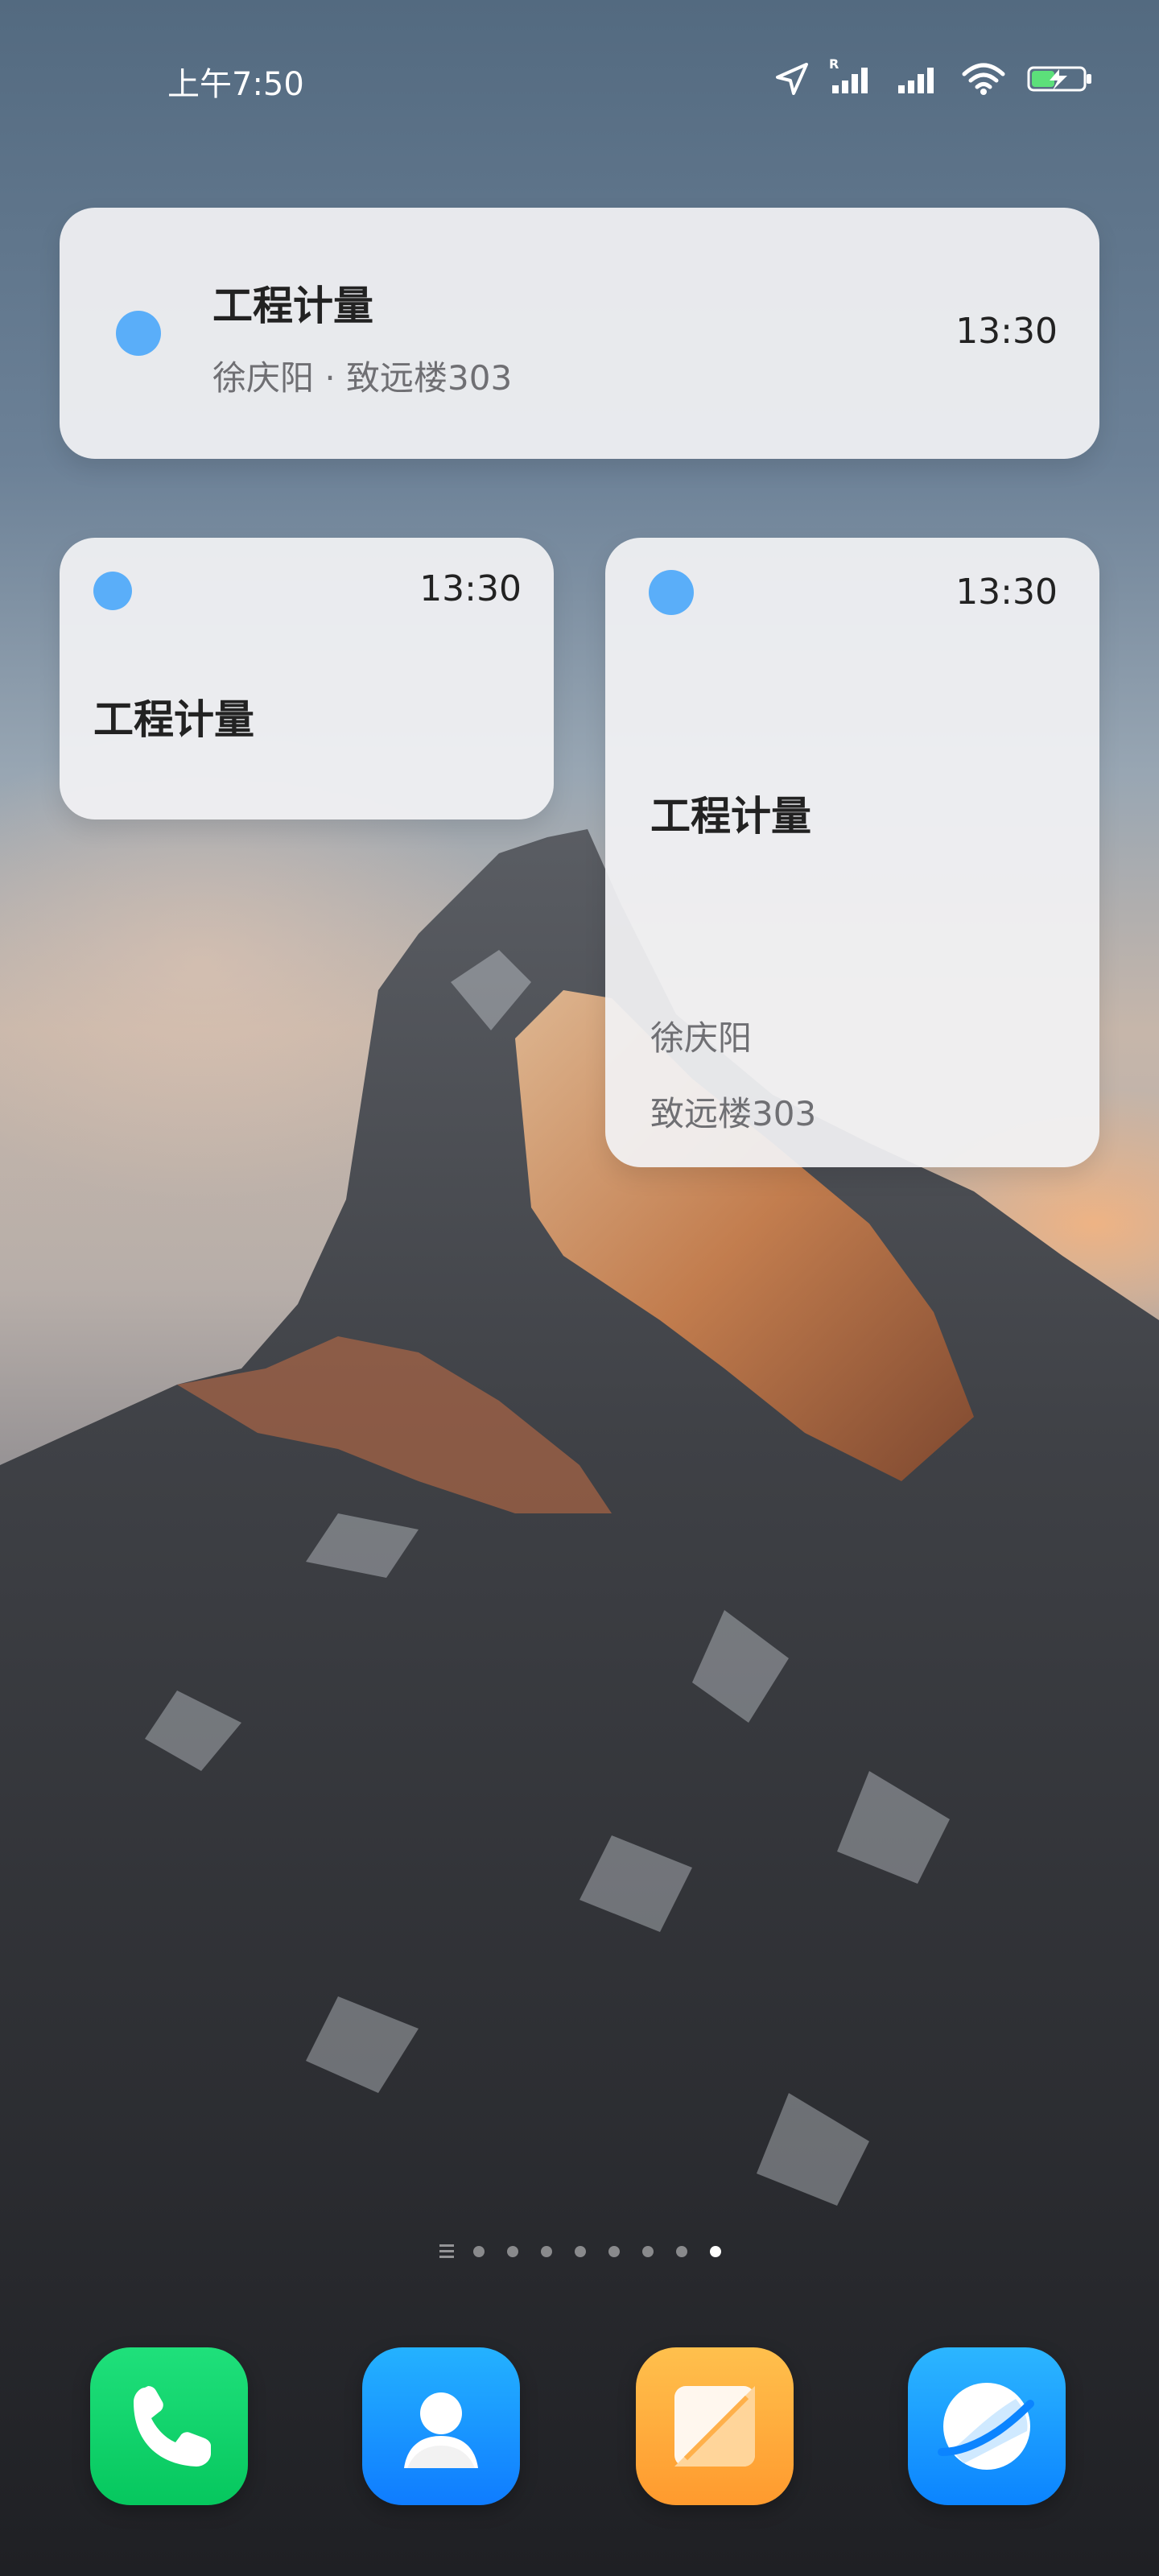 The height and width of the screenshot is (2576, 1159). What do you see at coordinates (834, 64) in the screenshot?
I see `roaming-marker: R` at bounding box center [834, 64].